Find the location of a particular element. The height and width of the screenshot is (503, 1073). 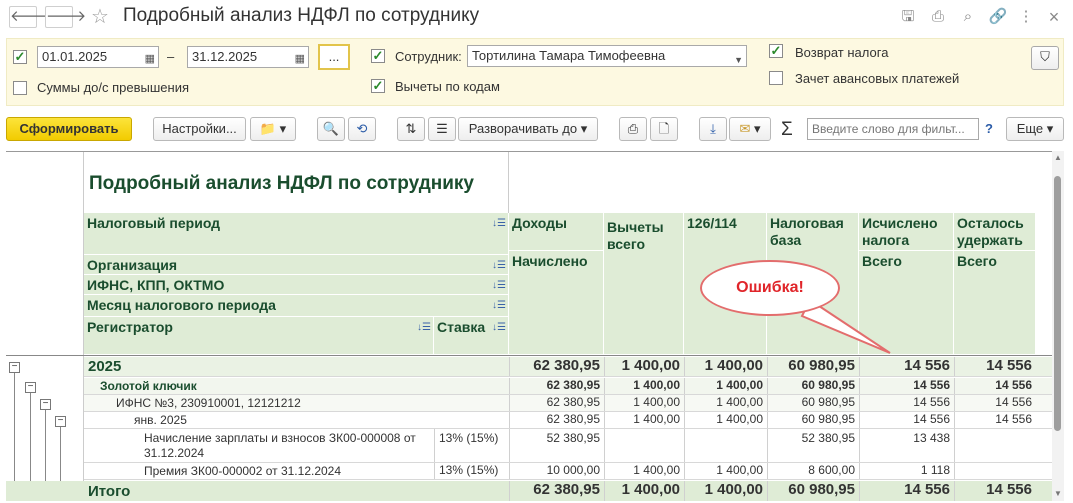

header-tax-period: Налоговый период ↓☰ is located at coordinates (296, 234).